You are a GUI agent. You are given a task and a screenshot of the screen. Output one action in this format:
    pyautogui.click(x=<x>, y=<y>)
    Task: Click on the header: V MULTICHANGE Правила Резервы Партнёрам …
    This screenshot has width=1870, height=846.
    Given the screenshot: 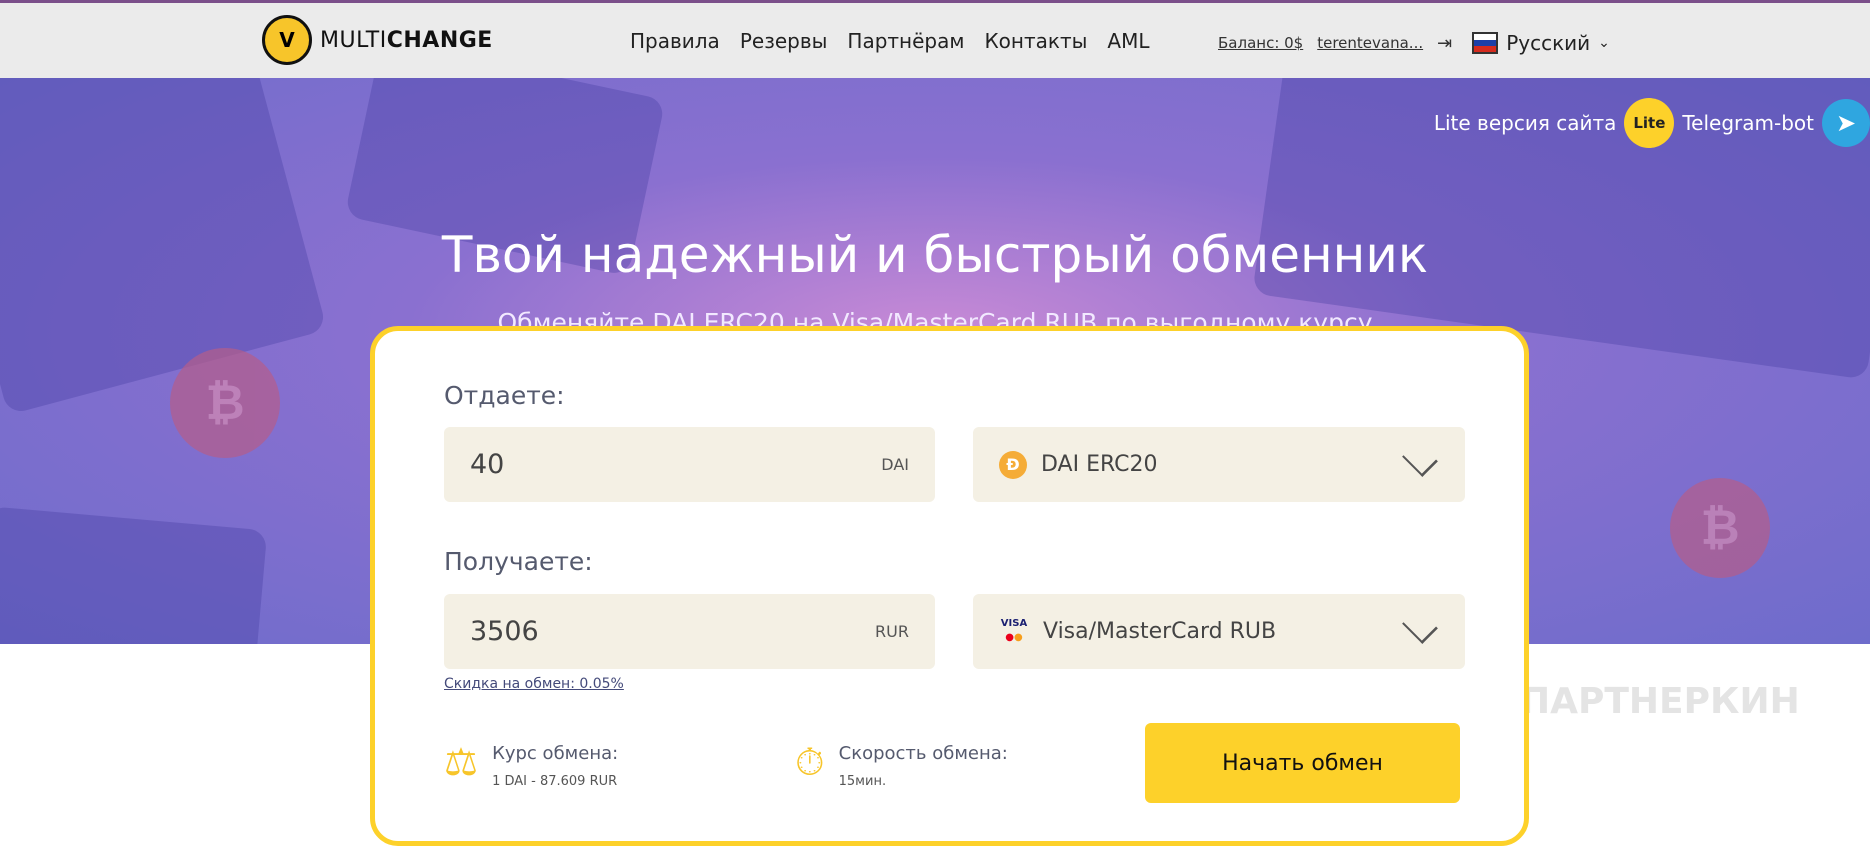 What is the action you would take?
    pyautogui.click(x=935, y=40)
    